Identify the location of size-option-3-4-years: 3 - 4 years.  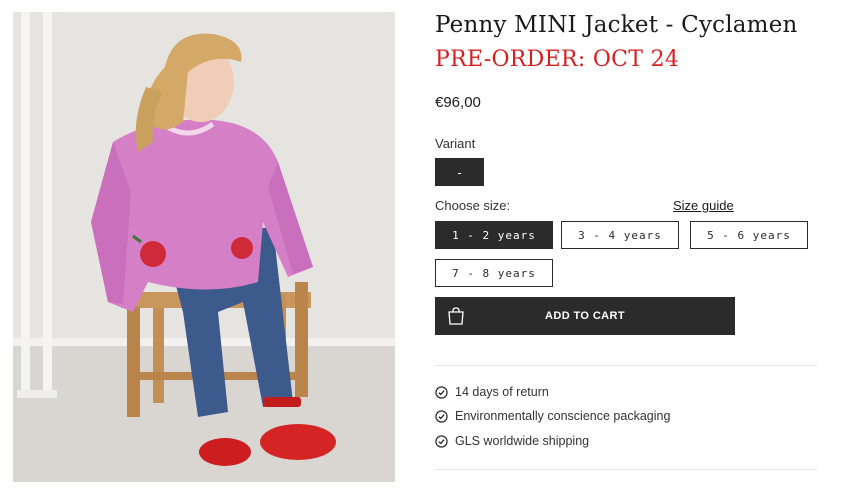
(620, 235).